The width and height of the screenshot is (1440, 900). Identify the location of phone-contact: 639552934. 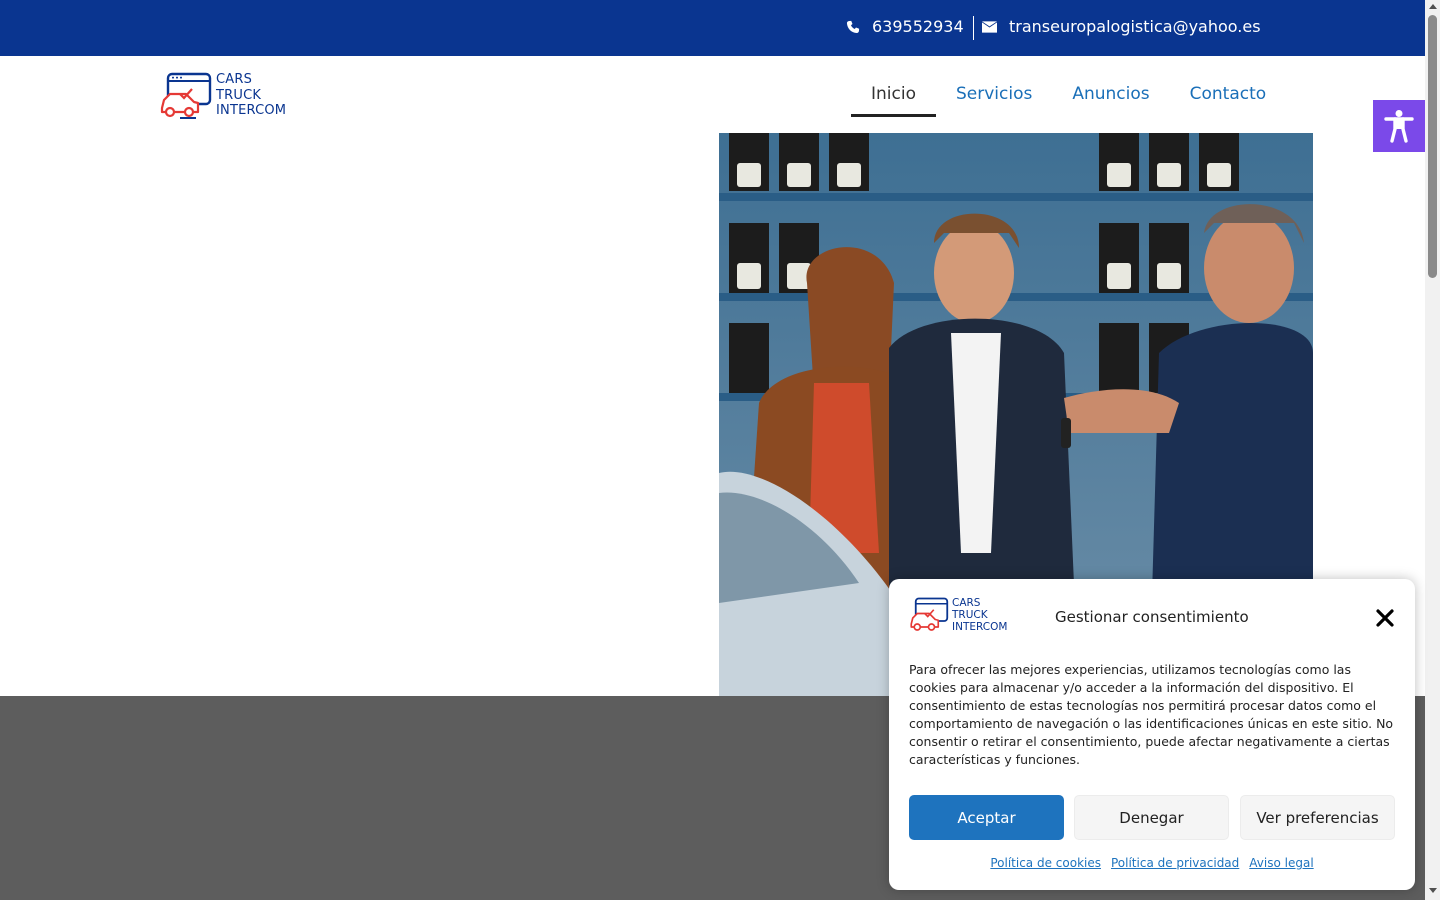
(905, 26).